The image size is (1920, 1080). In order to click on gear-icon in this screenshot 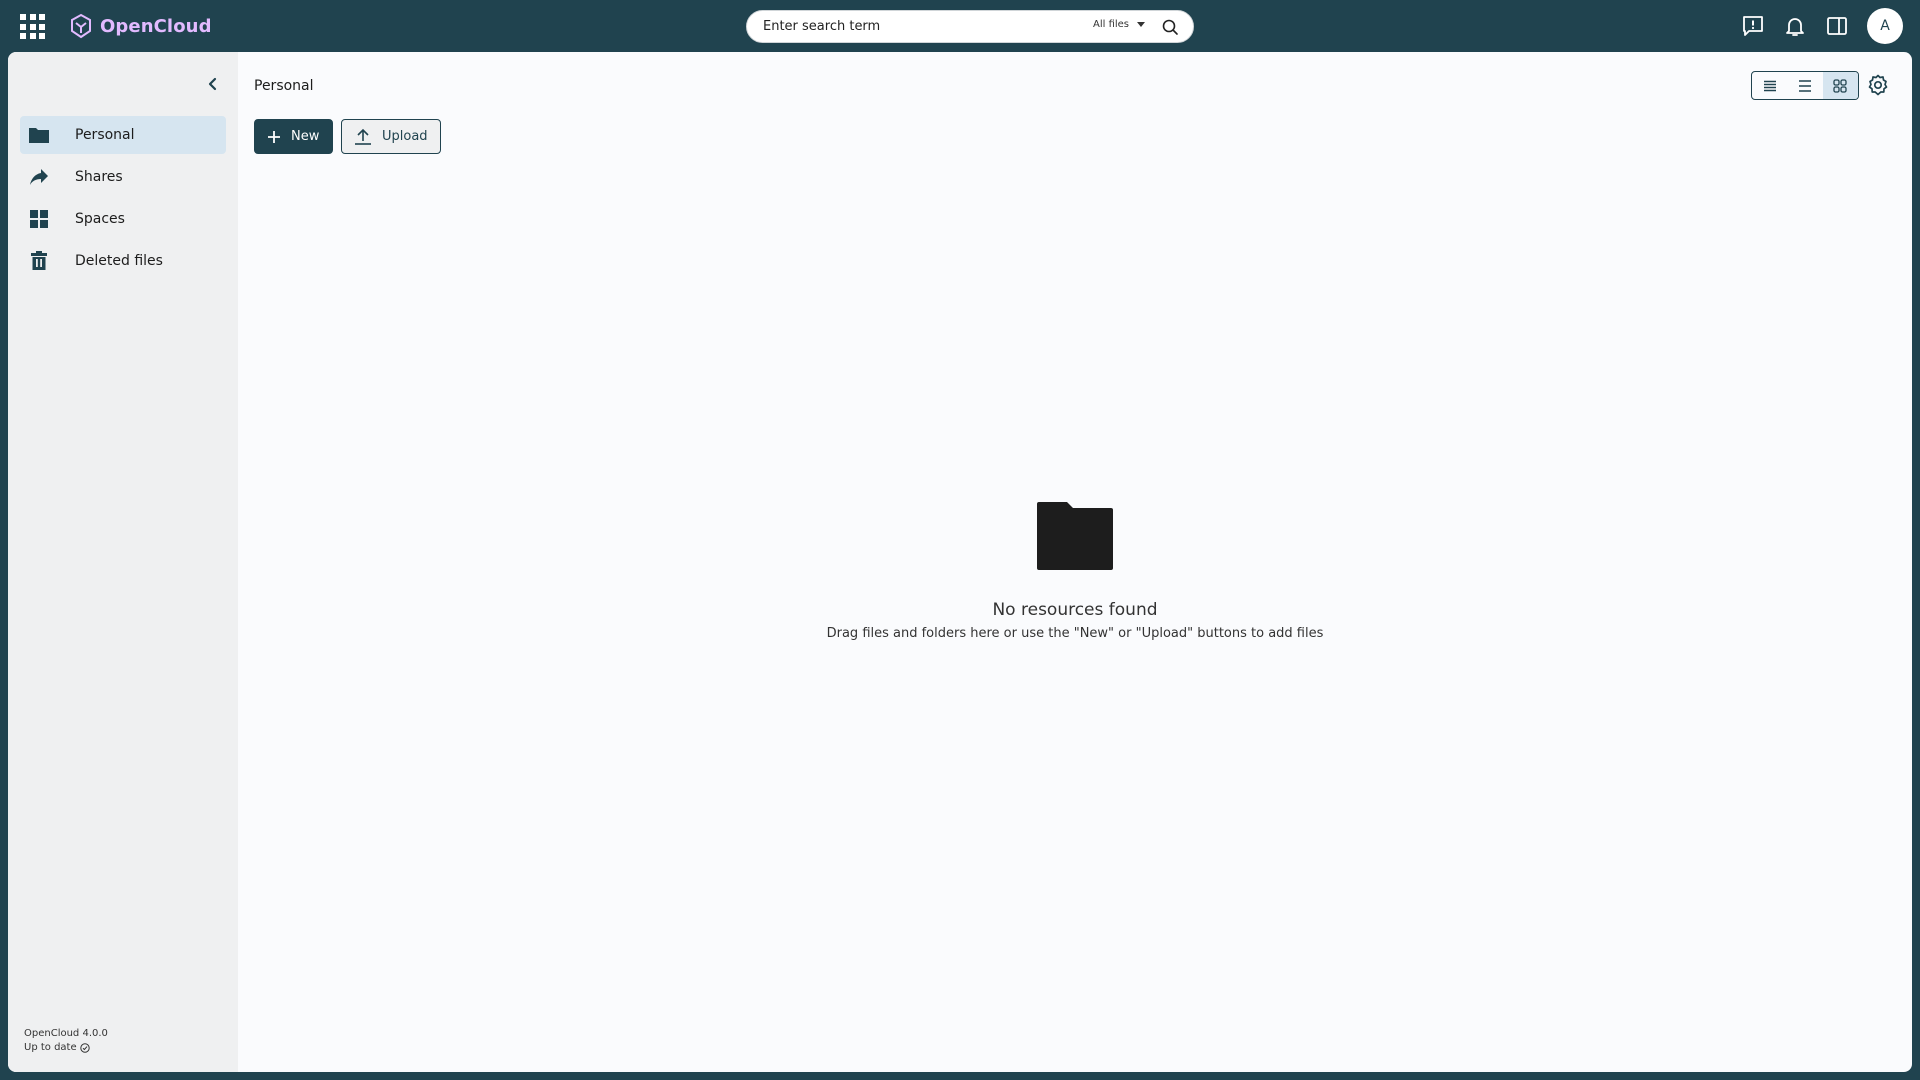, I will do `click(1878, 85)`.